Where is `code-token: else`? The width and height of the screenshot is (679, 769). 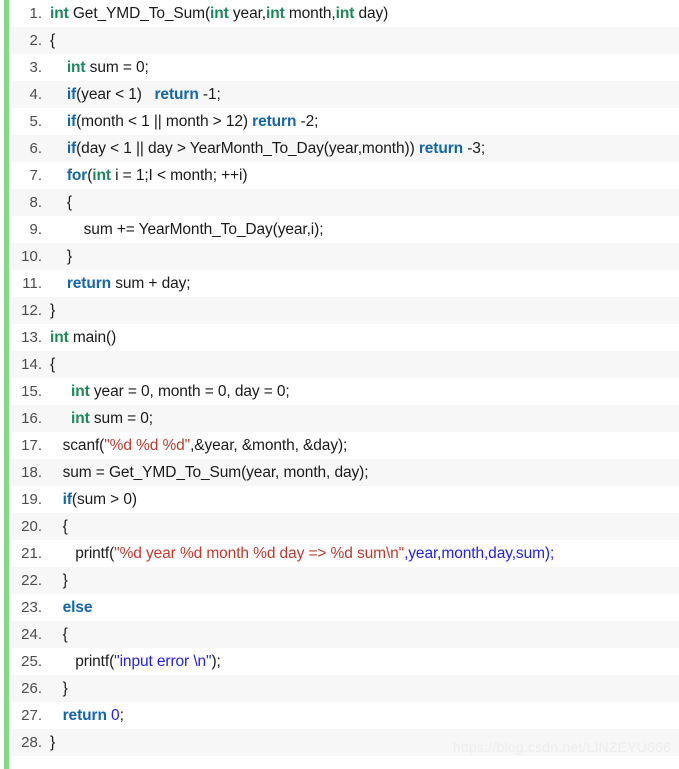
code-token: else is located at coordinates (77, 607).